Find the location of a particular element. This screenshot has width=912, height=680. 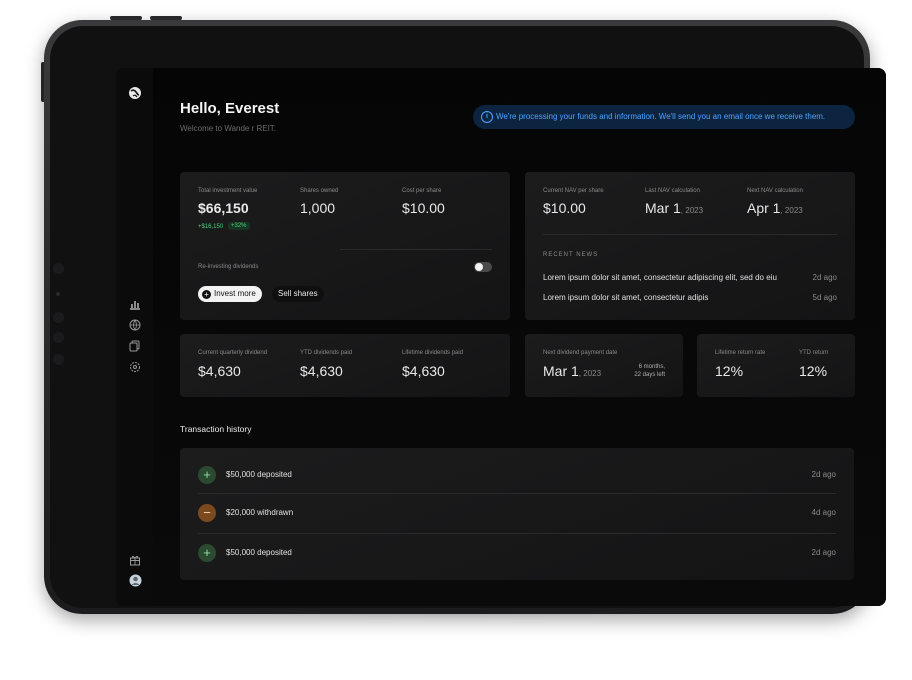

total-investment-label: Total investment value is located at coordinates (228, 191).